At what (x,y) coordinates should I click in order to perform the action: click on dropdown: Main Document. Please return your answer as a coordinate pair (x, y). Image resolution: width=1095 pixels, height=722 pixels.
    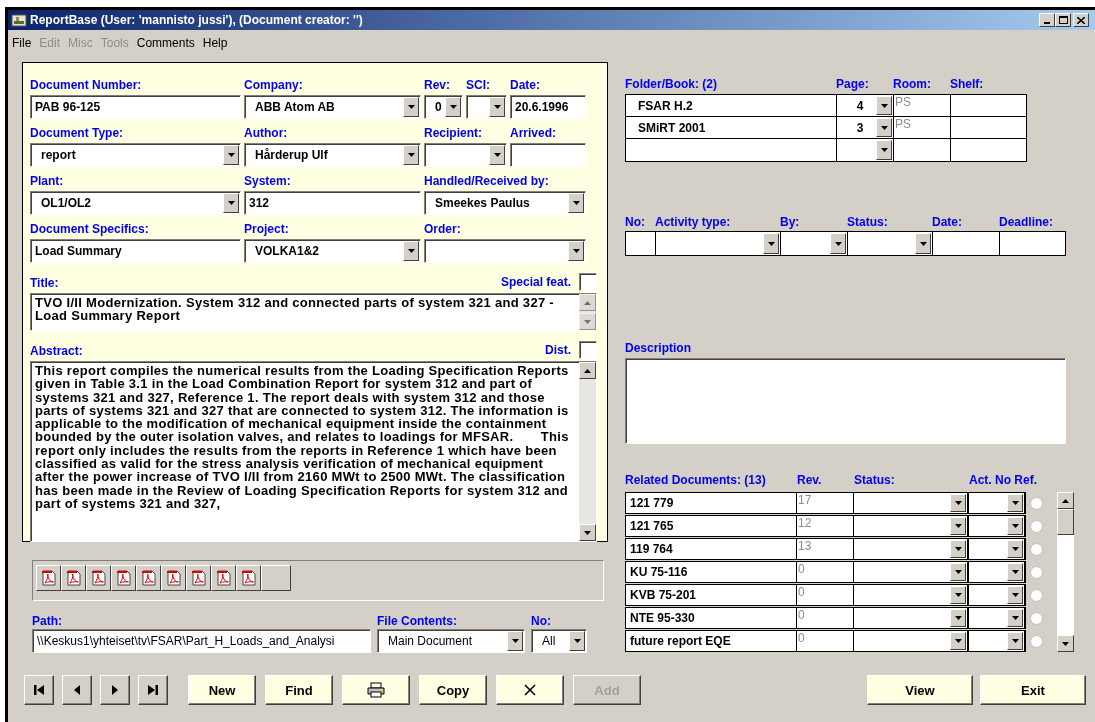
    Looking at the image, I should click on (451, 641).